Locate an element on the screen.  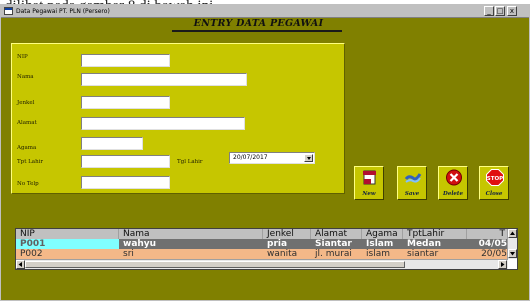
nip-field is located at coordinates (125, 60).